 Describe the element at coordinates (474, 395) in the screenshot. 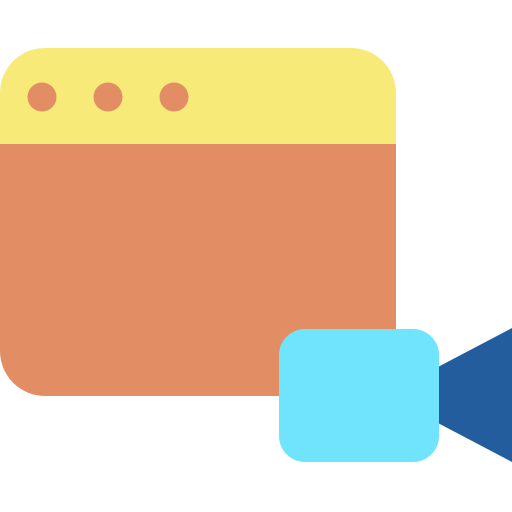

I see `video-camera-lens` at that location.